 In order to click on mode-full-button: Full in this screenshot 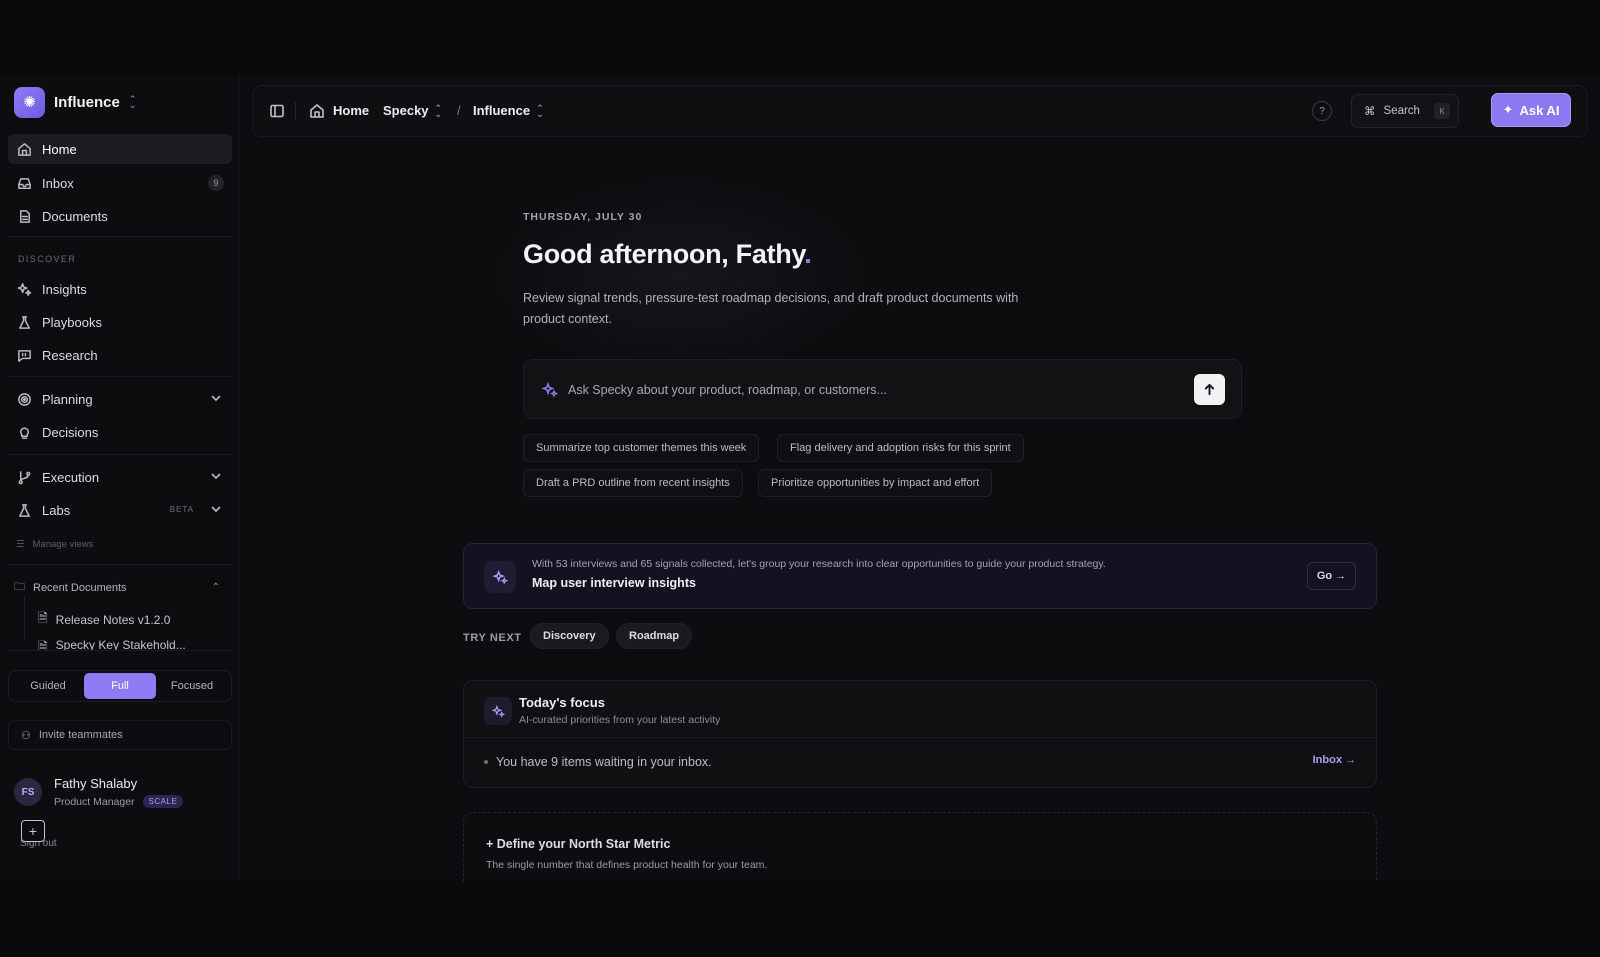, I will do `click(120, 686)`.